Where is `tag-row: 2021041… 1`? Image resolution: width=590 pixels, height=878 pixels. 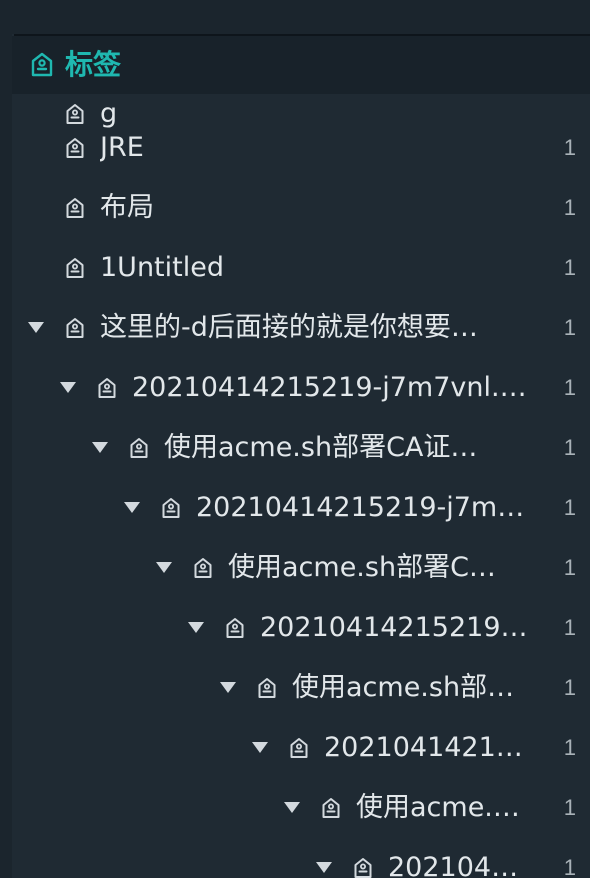 tag-row: 2021041… 1 is located at coordinates (301, 858).